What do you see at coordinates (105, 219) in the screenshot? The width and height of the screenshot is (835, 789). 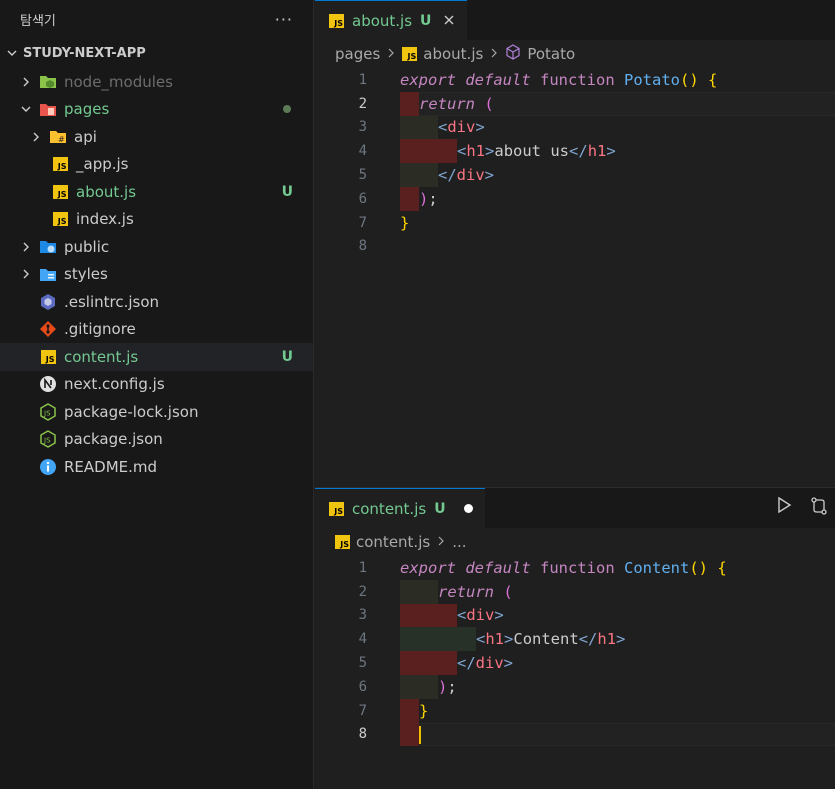 I see `tree-item-label: index.js` at bounding box center [105, 219].